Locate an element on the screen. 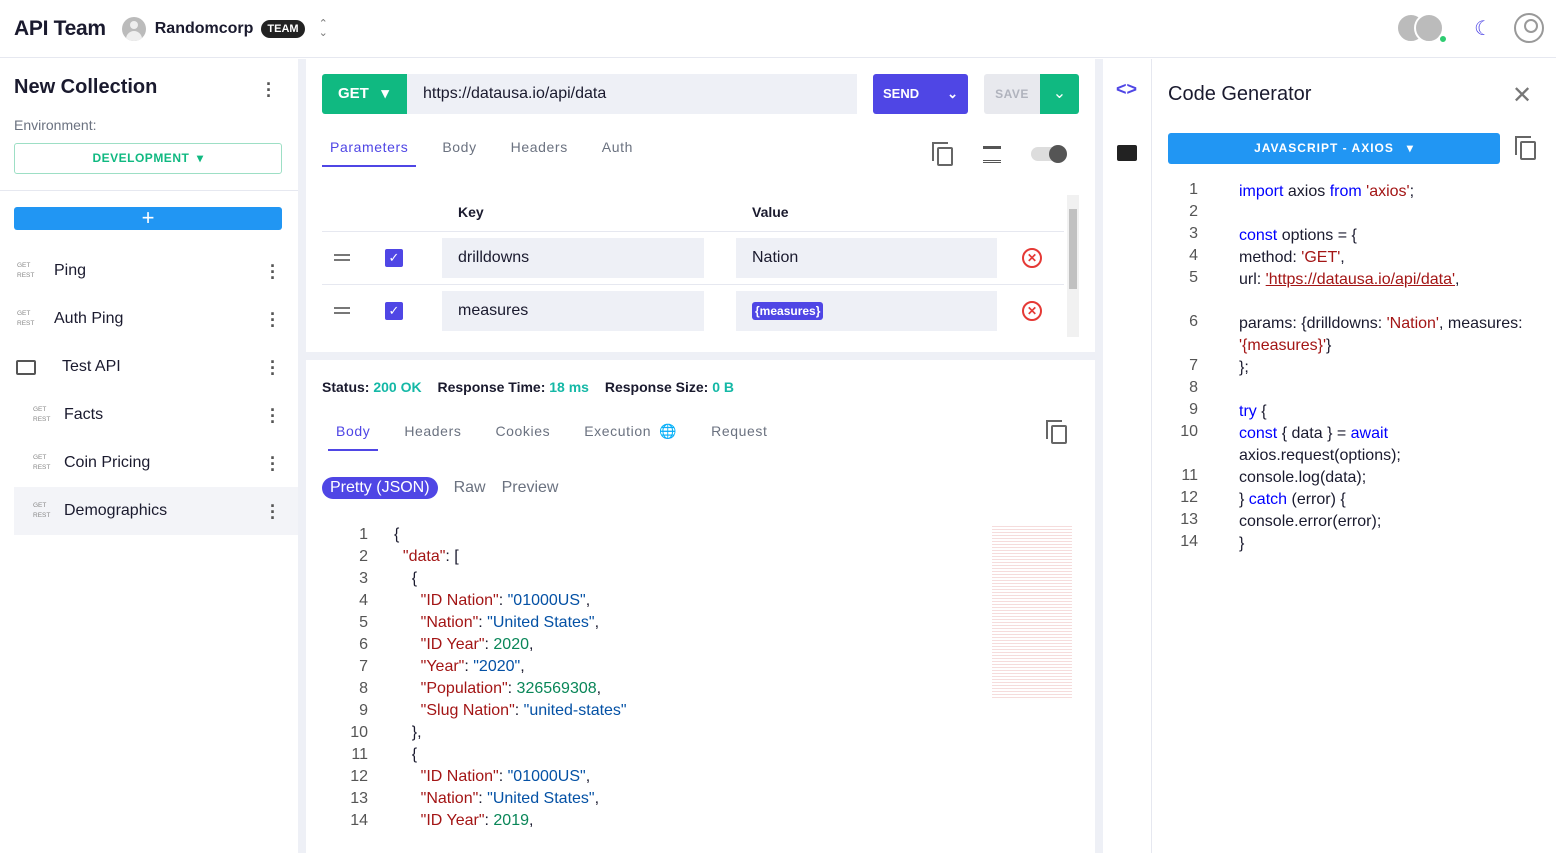 Image resolution: width=1556 pixels, height=853 pixels. line-number: 8 is located at coordinates (363, 688).